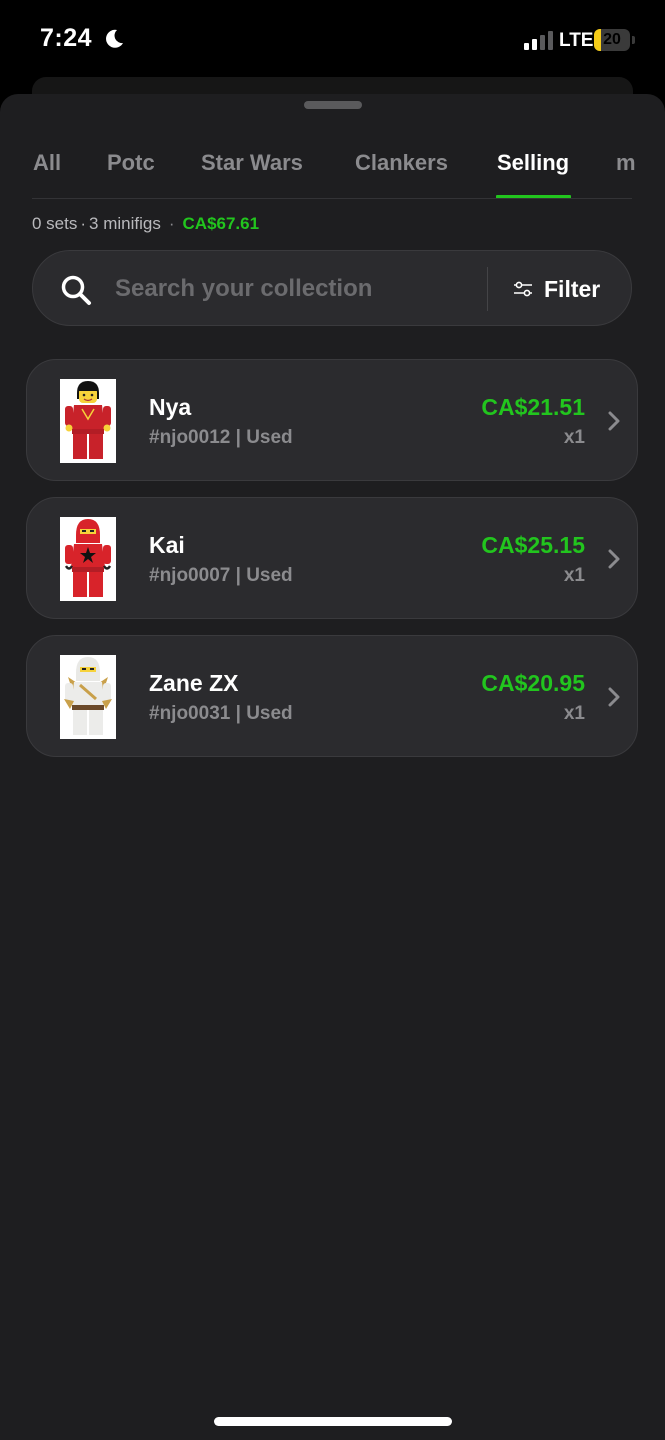 The width and height of the screenshot is (665, 1440). I want to click on filter-button: Filter, so click(568, 289).